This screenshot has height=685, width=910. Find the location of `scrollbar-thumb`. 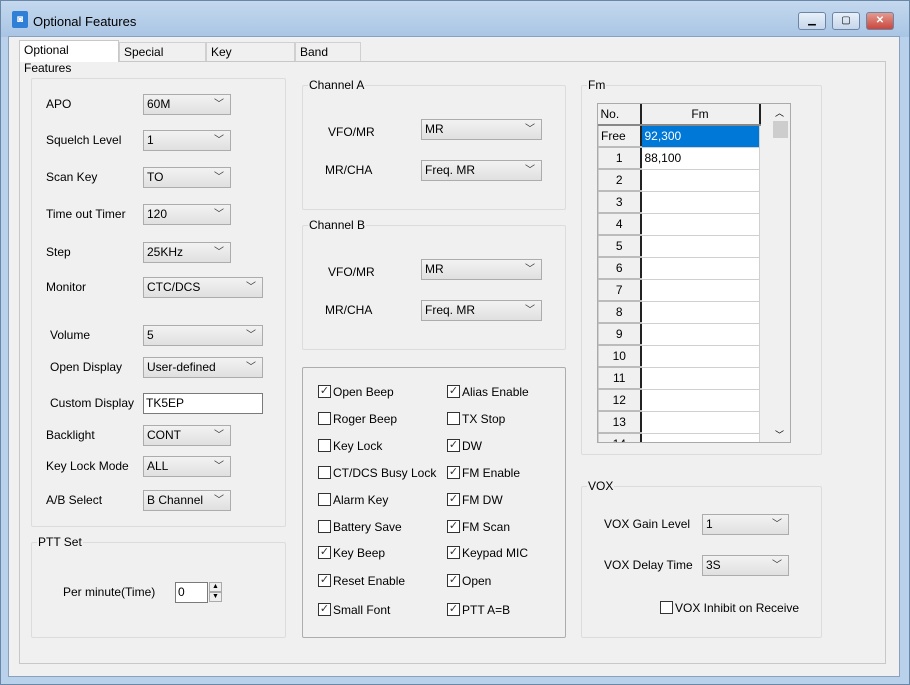

scrollbar-thumb is located at coordinates (780, 129).